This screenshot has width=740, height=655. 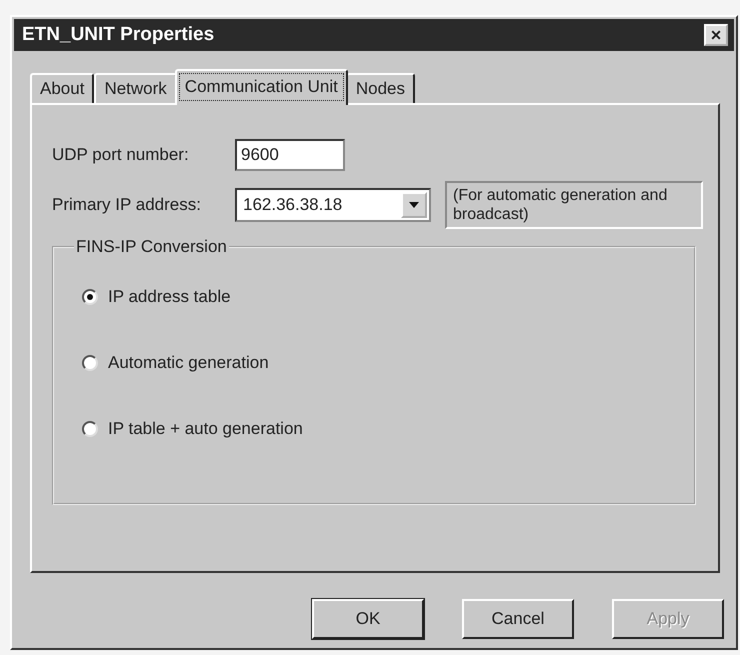 What do you see at coordinates (368, 619) in the screenshot?
I see `dialog-button: OK` at bounding box center [368, 619].